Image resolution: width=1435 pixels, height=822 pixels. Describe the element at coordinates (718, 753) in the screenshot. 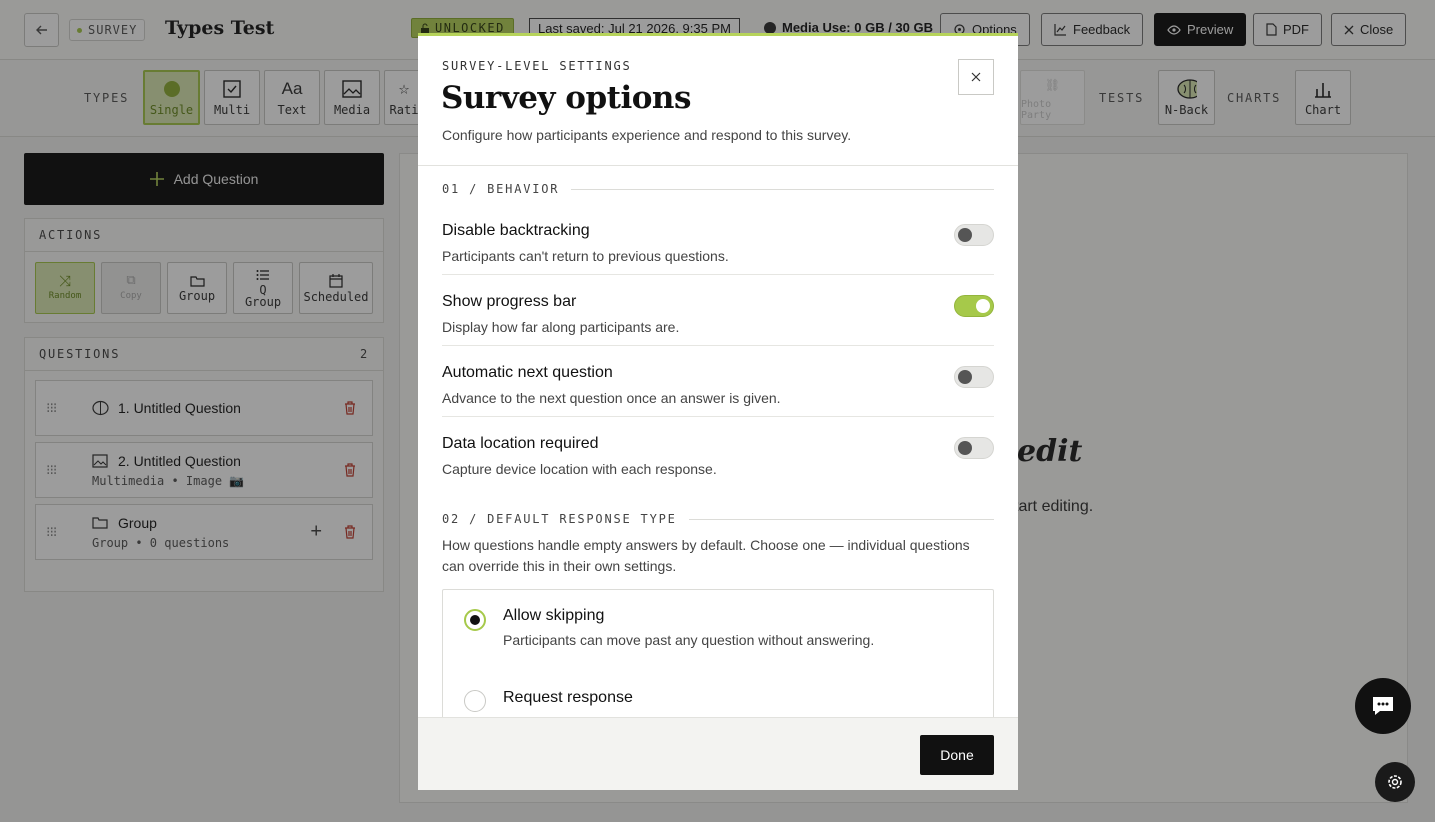

I see `modal-footer: Done` at that location.